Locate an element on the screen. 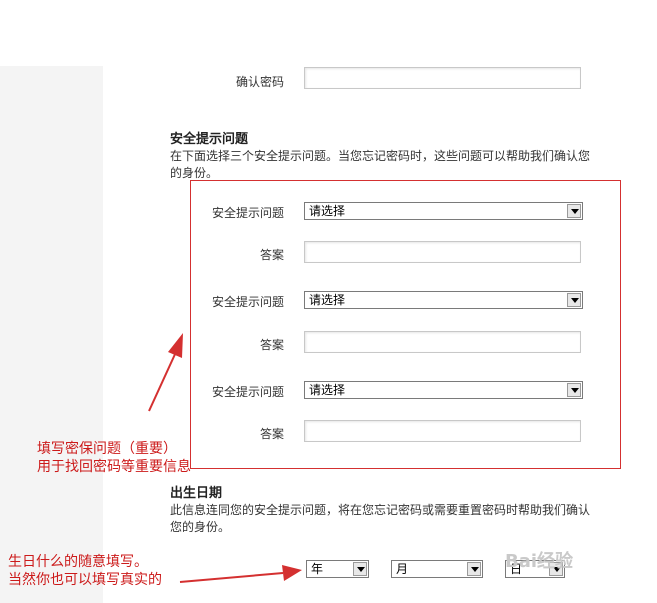 This screenshot has height=603, width=657. annotation-arrows is located at coordinates (225, 458).